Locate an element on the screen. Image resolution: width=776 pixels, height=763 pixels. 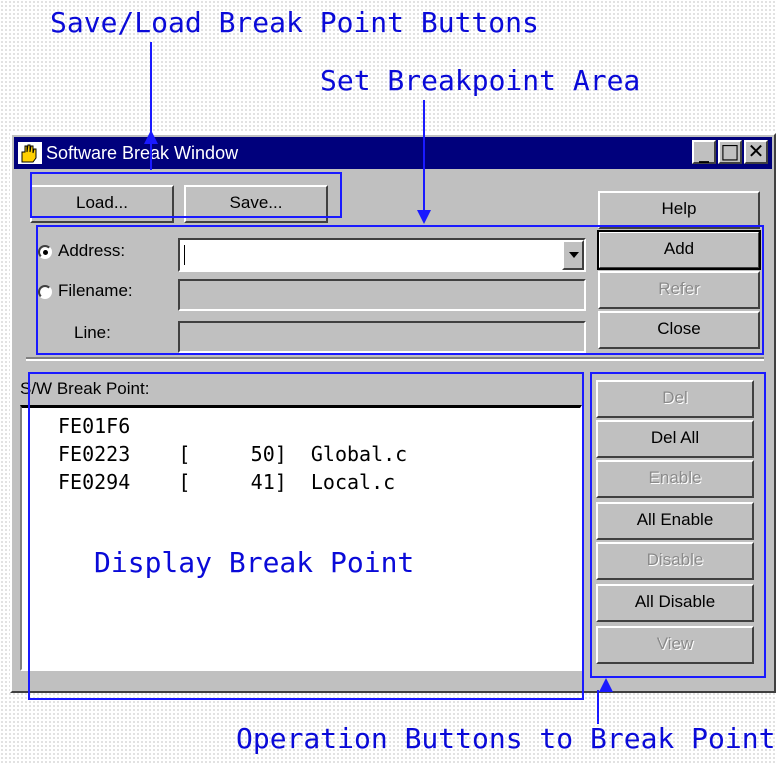
annotation-operation: Operation Buttons to Break Points is located at coordinates (506, 738).